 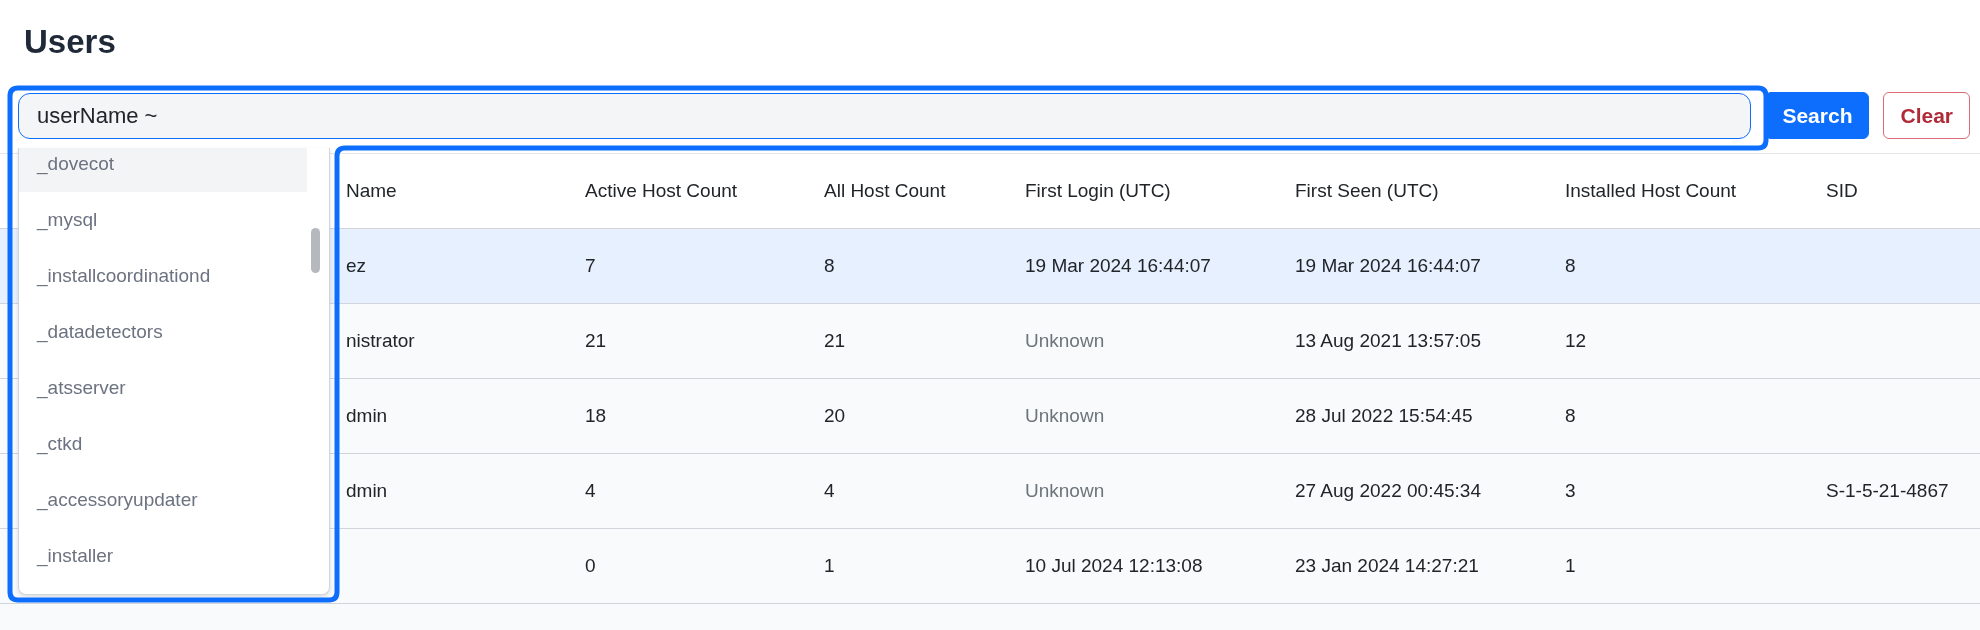 What do you see at coordinates (662, 191) in the screenshot?
I see `column-header: Active Host Count` at bounding box center [662, 191].